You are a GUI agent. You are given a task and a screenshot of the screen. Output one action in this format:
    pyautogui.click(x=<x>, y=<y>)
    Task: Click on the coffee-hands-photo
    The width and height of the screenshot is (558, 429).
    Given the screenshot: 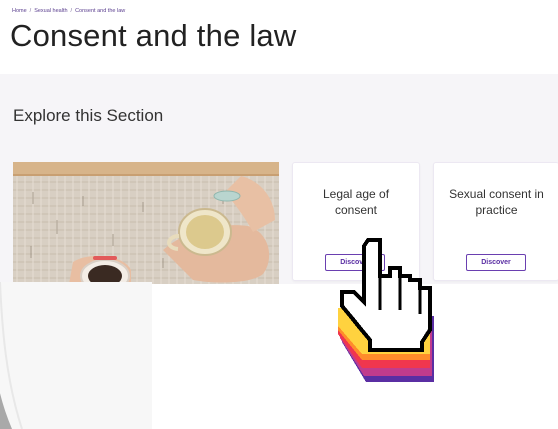 What is the action you would take?
    pyautogui.click(x=146, y=223)
    